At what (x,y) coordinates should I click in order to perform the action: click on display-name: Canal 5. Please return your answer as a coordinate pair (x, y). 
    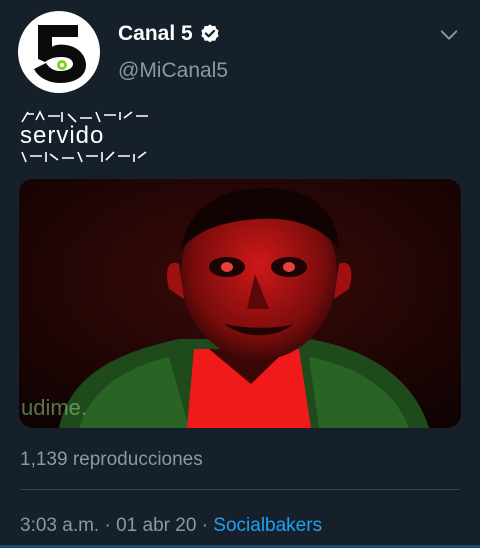
    Looking at the image, I should click on (155, 34).